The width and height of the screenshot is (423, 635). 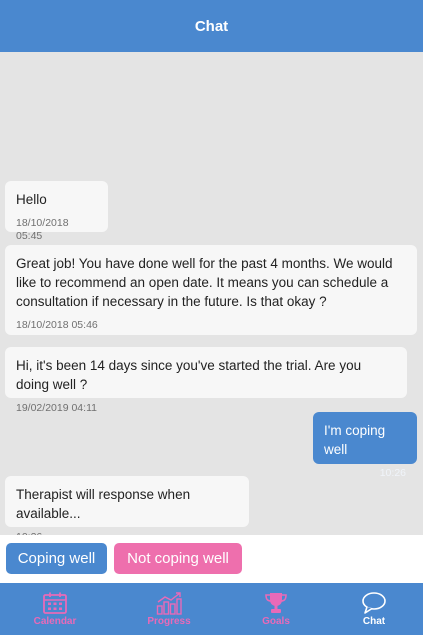 I want to click on tab-goals: Goals, so click(x=276, y=609).